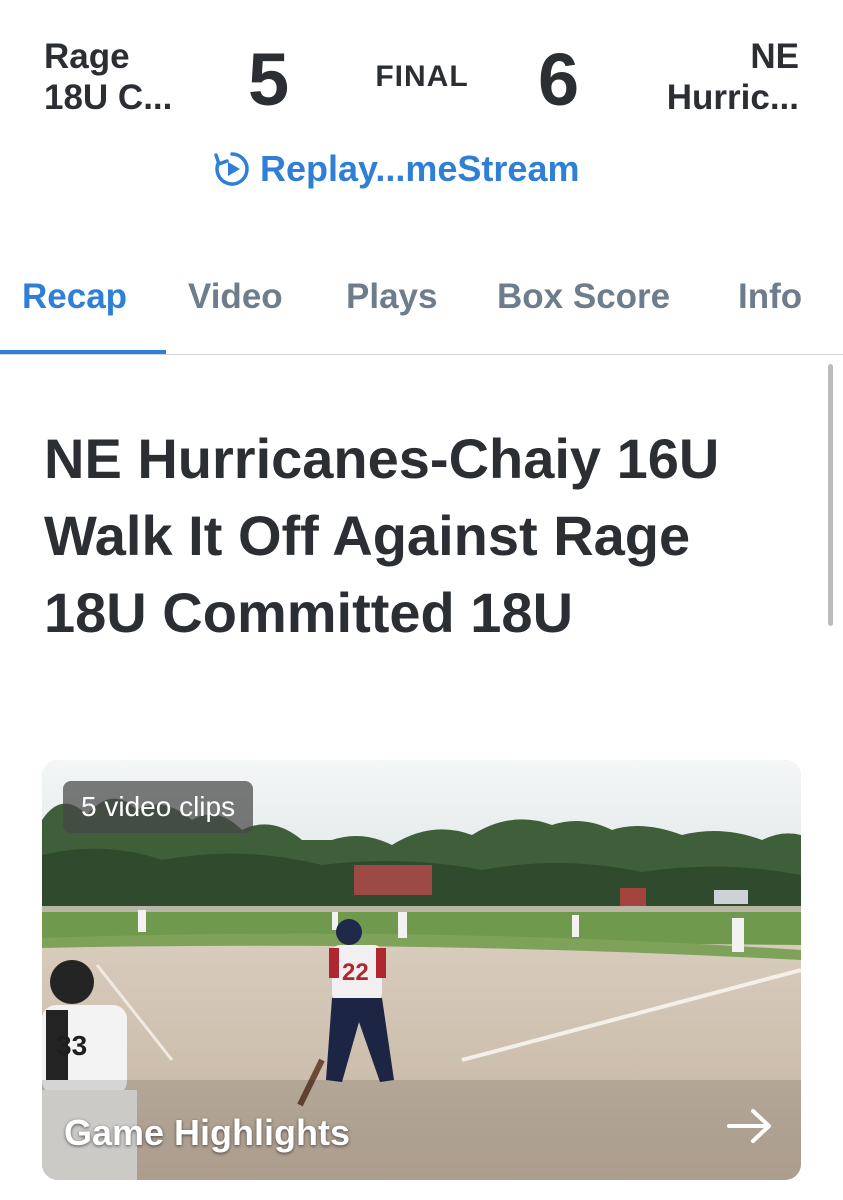 This screenshot has height=1200, width=843. Describe the element at coordinates (391, 297) in the screenshot. I see `tab-plays: Plays` at that location.